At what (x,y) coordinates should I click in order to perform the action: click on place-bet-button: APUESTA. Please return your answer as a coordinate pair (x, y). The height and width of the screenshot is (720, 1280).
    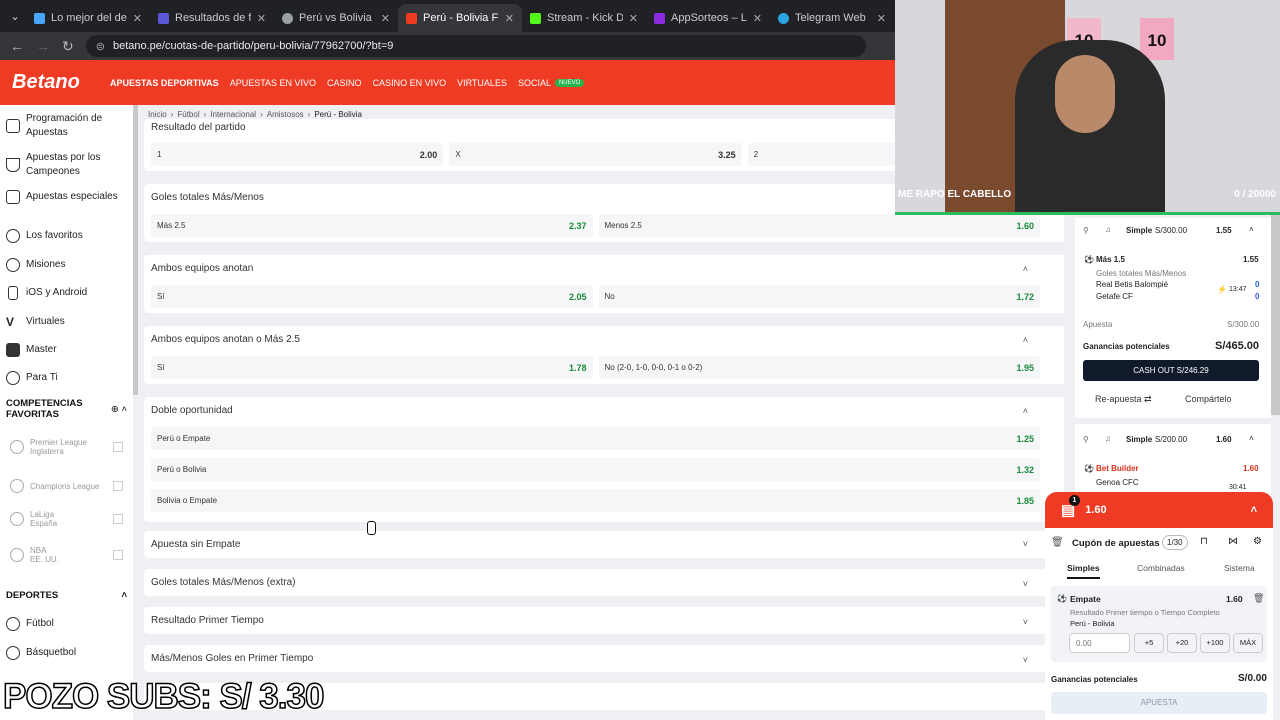
    Looking at the image, I should click on (1159, 703).